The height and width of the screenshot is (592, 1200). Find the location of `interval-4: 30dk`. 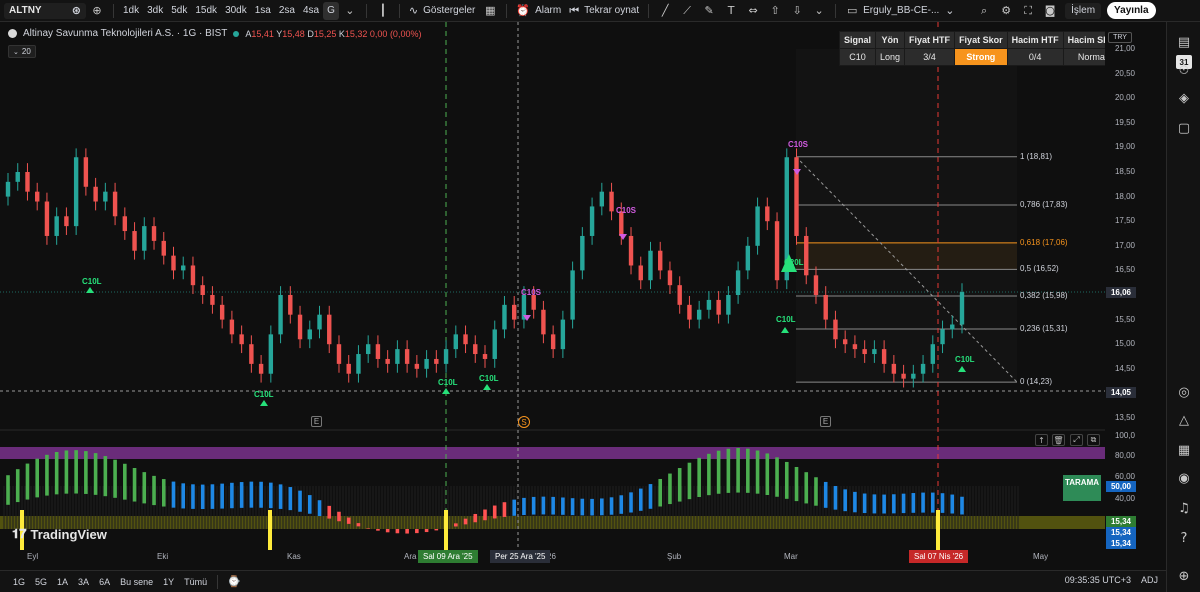

interval-4: 30dk is located at coordinates (236, 11).